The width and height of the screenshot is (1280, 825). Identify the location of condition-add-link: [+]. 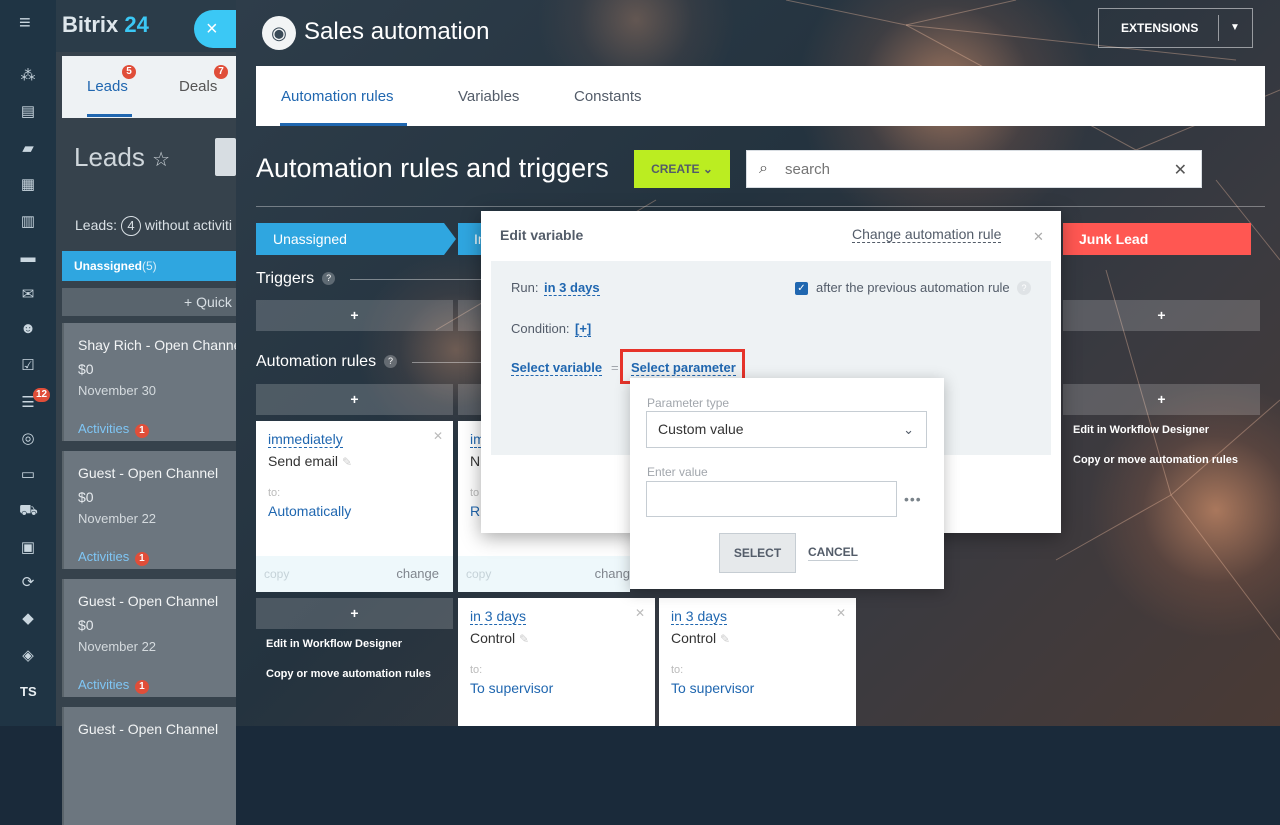
(583, 329).